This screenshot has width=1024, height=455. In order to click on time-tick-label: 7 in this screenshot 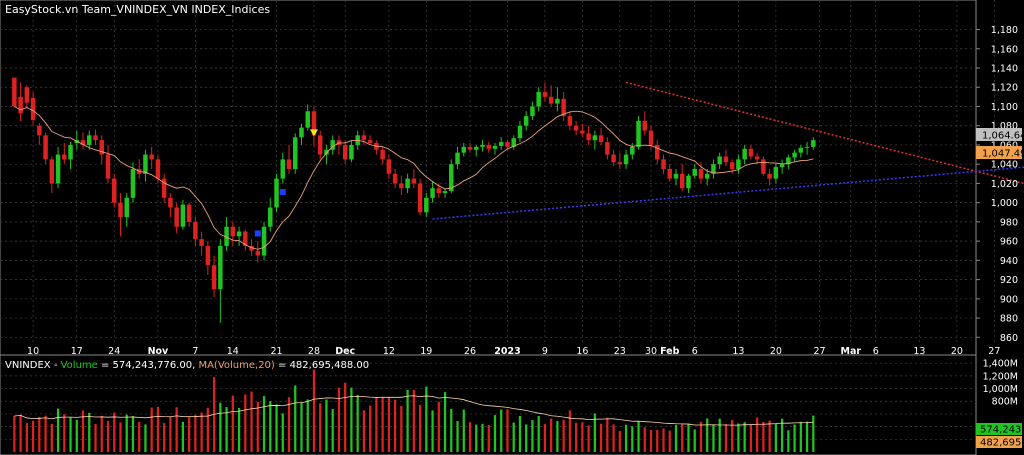, I will do `click(195, 351)`.